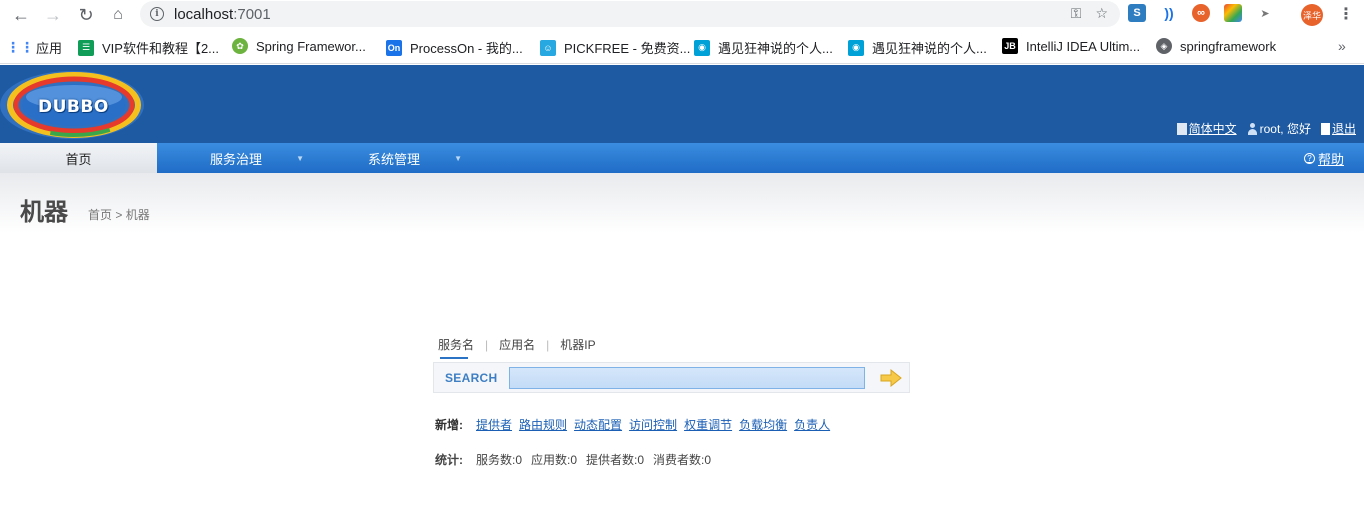  Describe the element at coordinates (1309, 158) in the screenshot. I see `question-icon: ?` at that location.